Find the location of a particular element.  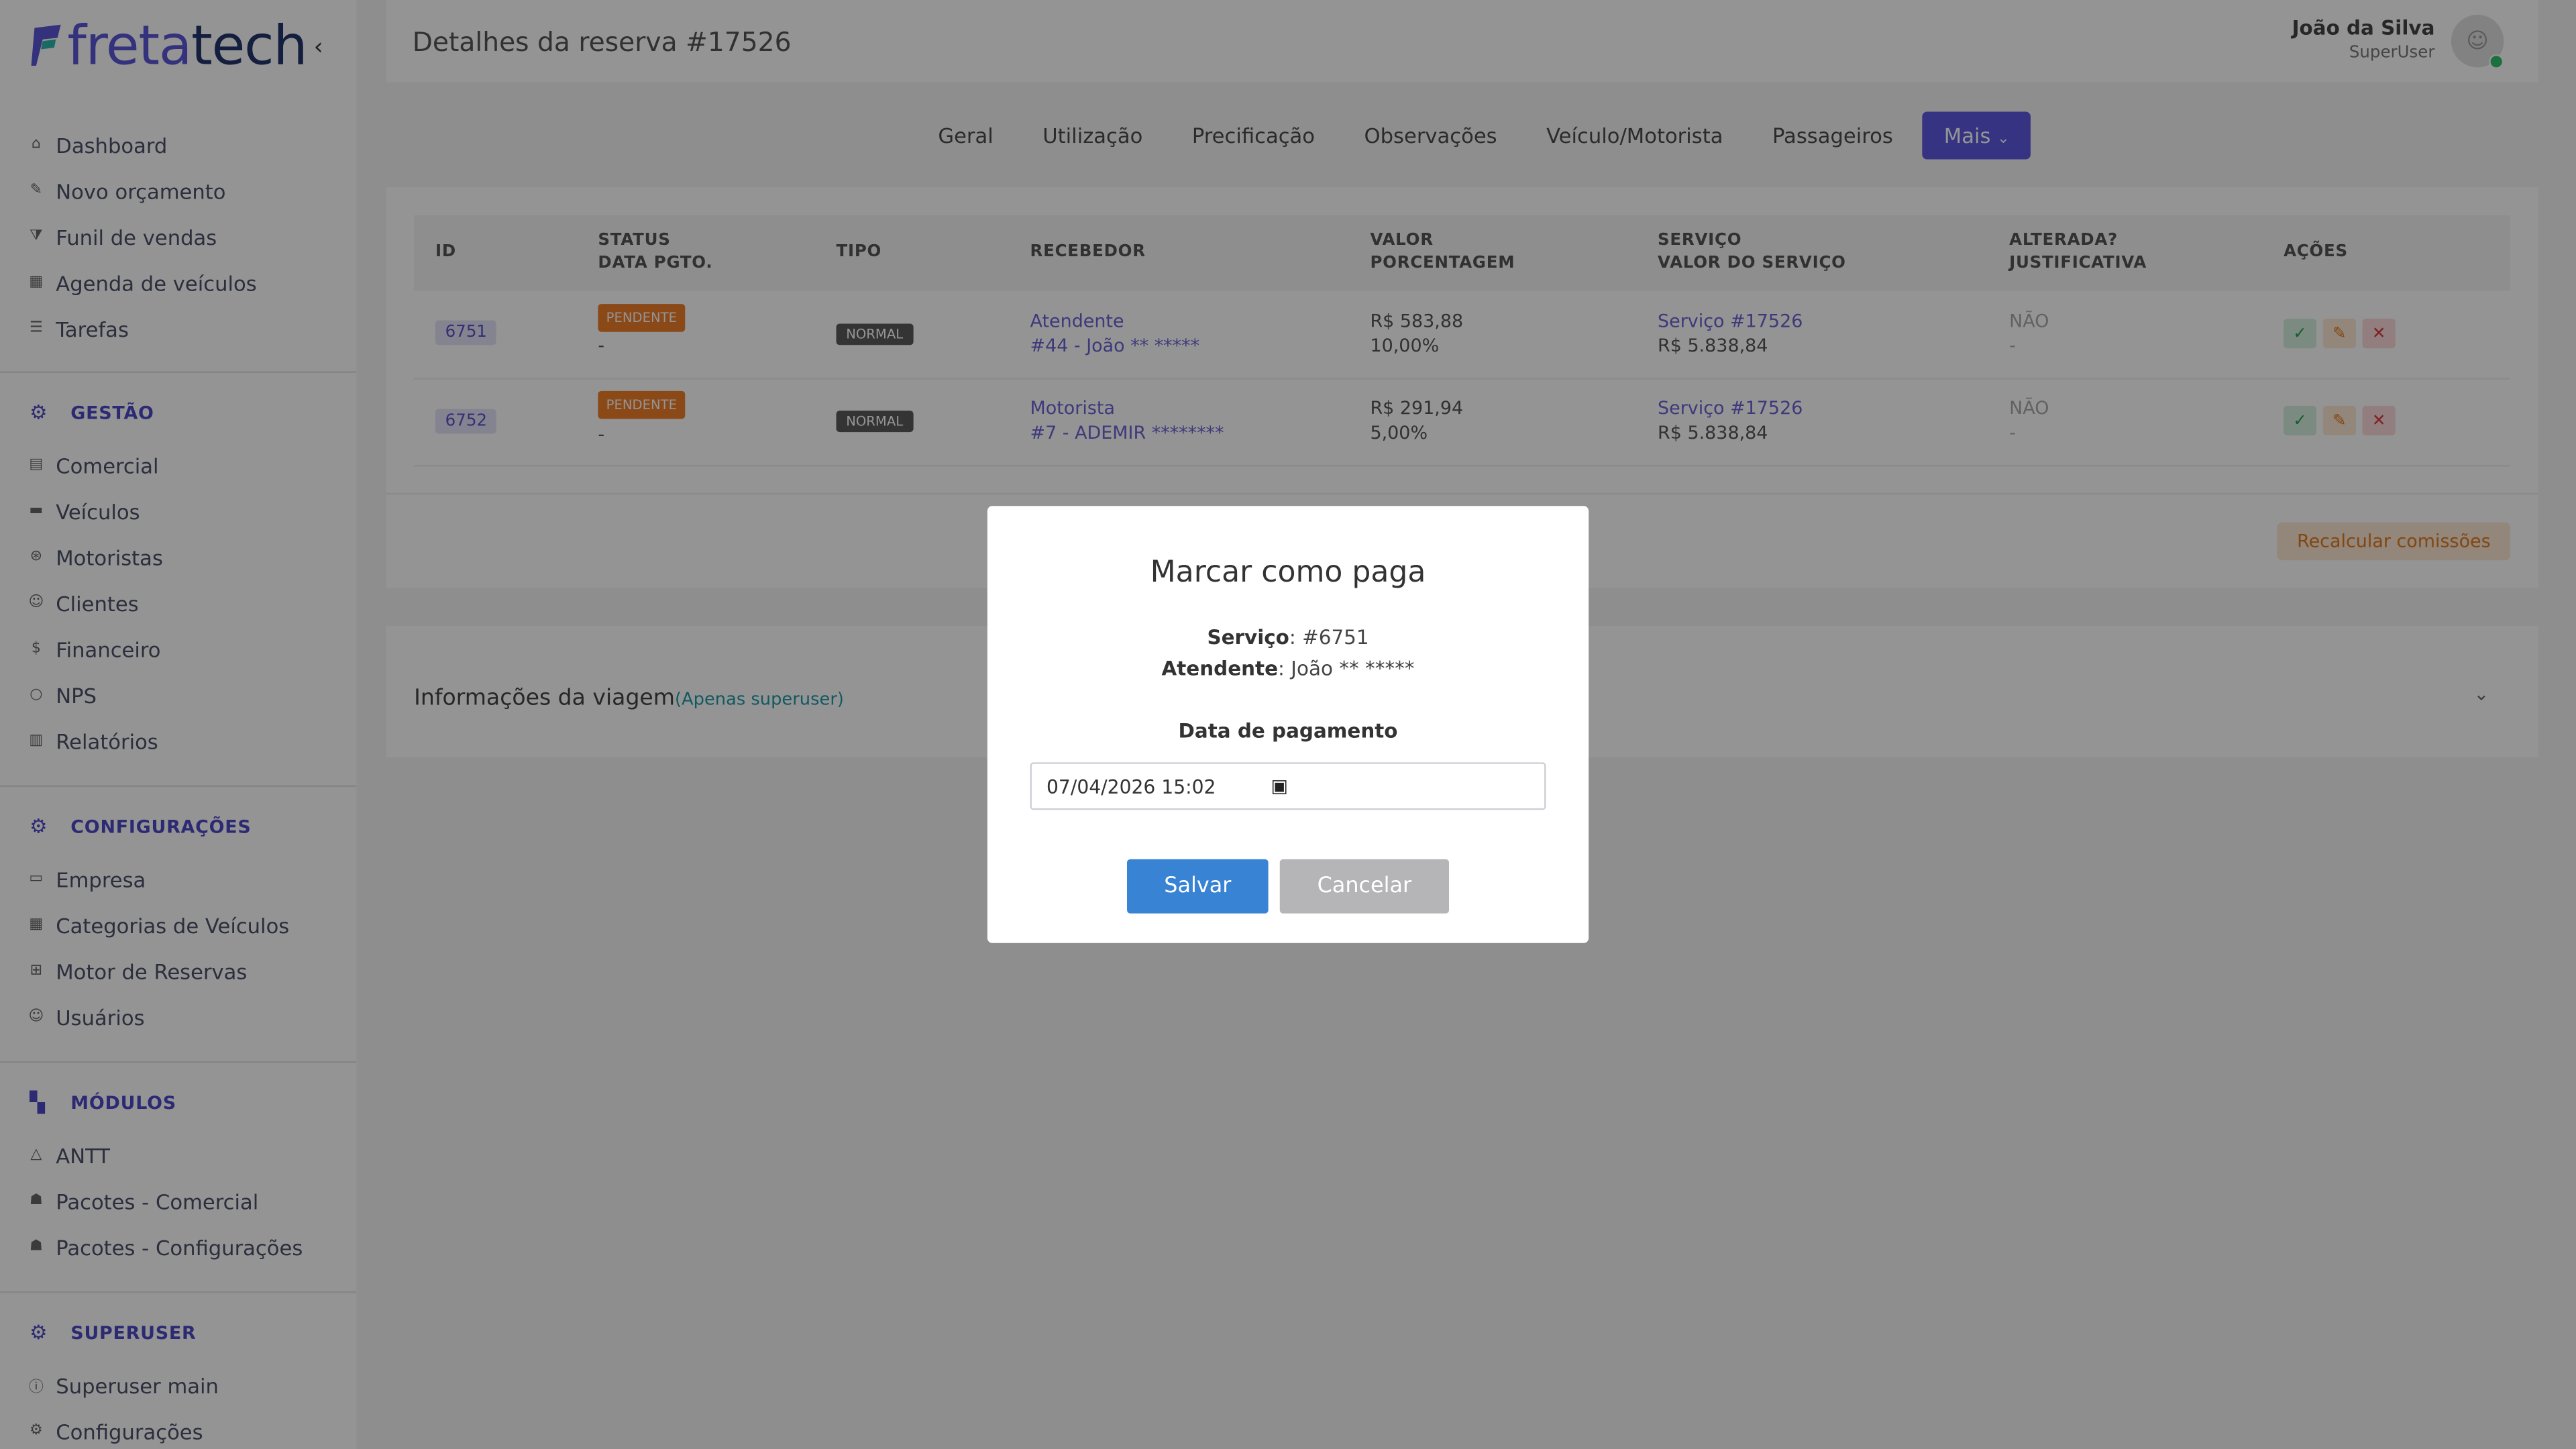

modal-servico: Serviço: #6751 is located at coordinates (1288, 637).